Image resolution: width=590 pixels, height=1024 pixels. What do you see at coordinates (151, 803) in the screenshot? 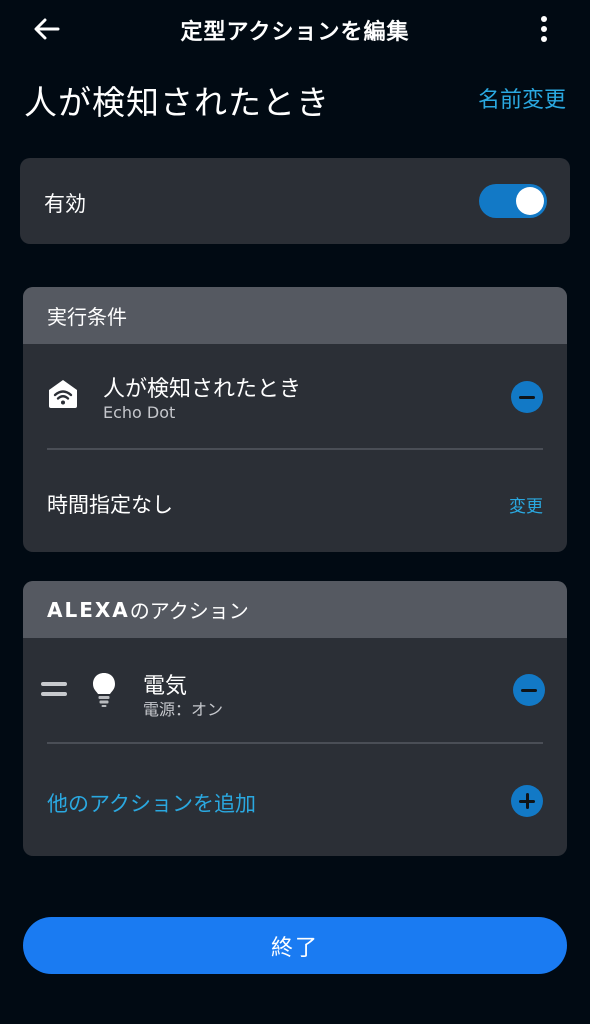
I see `add-action-link: 他のアクションを追加` at bounding box center [151, 803].